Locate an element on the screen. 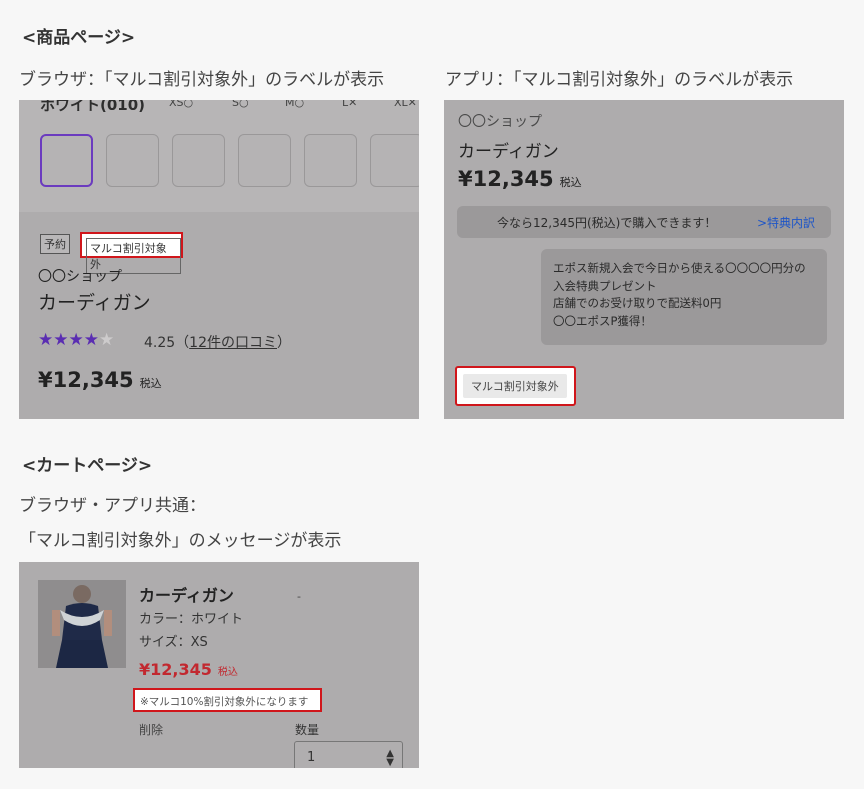 The image size is (864, 789). benefit-line: 店舗でのお受け取りで配送料0円 is located at coordinates (637, 303).